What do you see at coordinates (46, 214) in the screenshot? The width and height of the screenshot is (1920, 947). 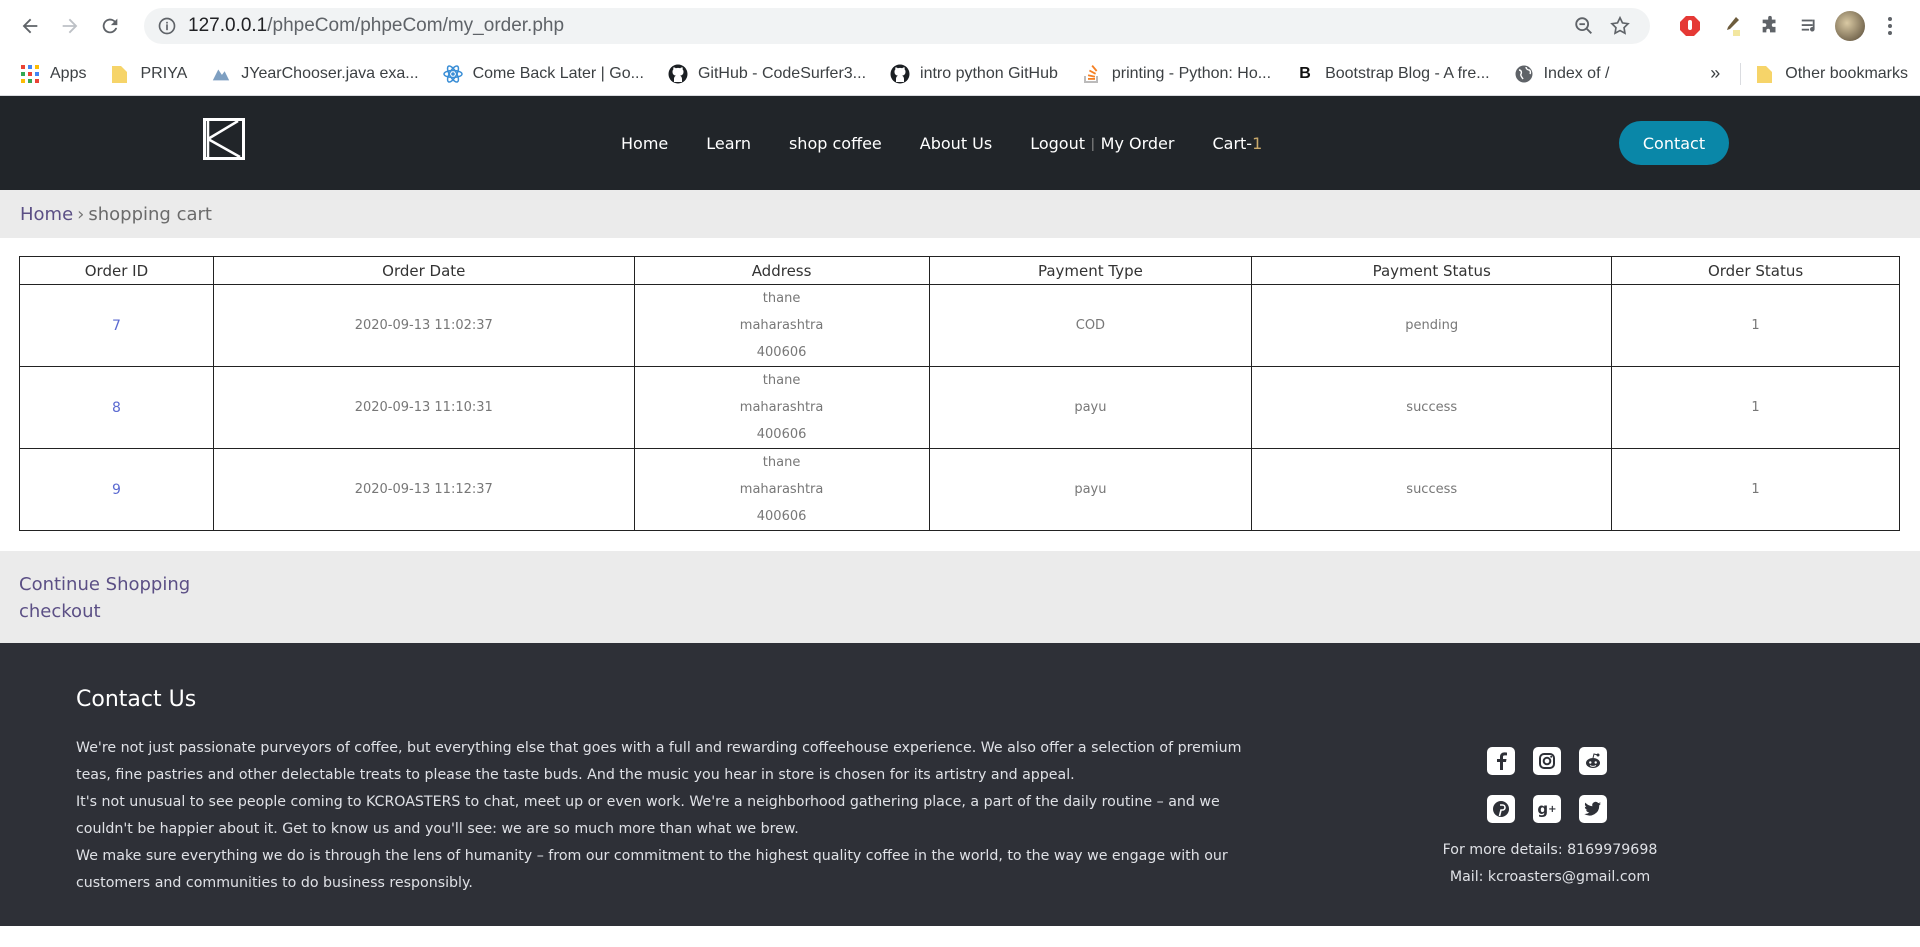 I see `breadcrumb-home-link: Home` at bounding box center [46, 214].